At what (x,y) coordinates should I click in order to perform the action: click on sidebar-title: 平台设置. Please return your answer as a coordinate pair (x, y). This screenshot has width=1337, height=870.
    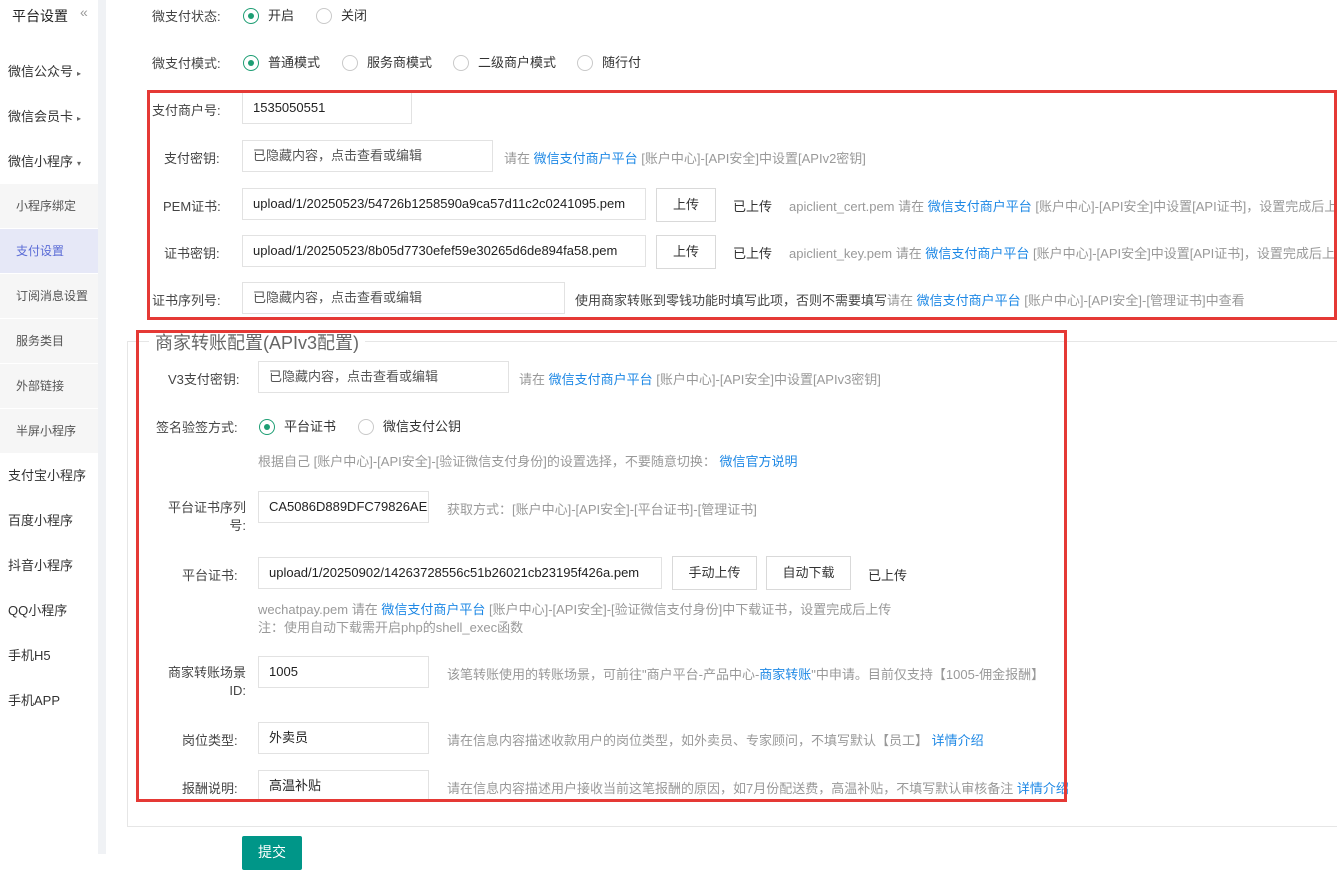
    Looking at the image, I should click on (40, 16).